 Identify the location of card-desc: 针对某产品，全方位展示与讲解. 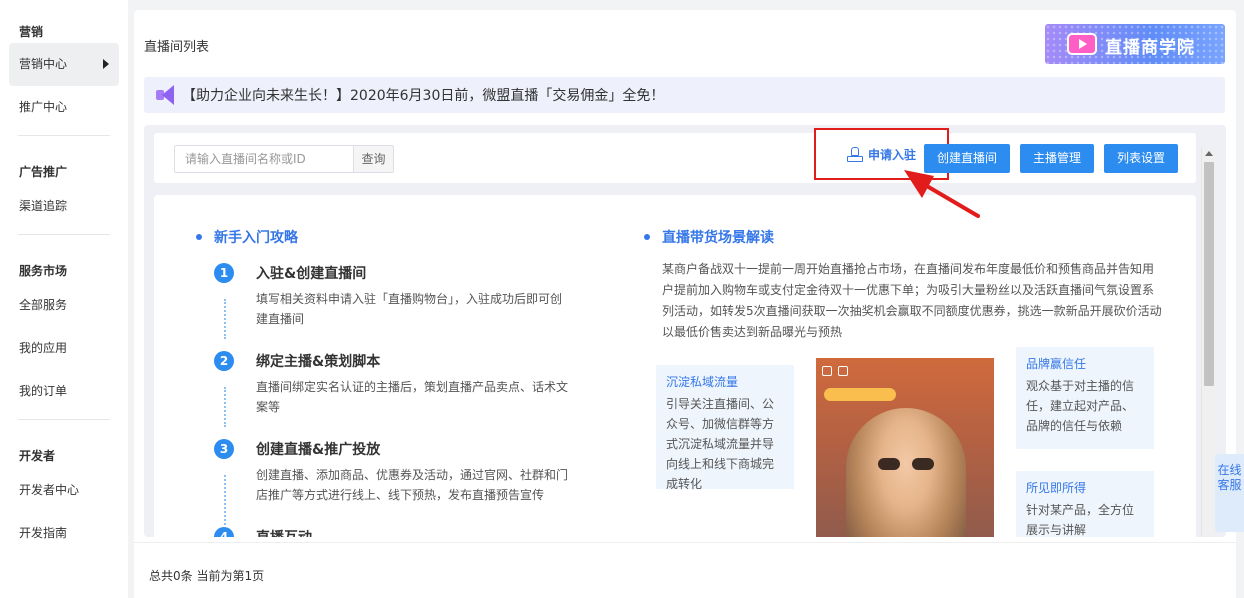
(1080, 520).